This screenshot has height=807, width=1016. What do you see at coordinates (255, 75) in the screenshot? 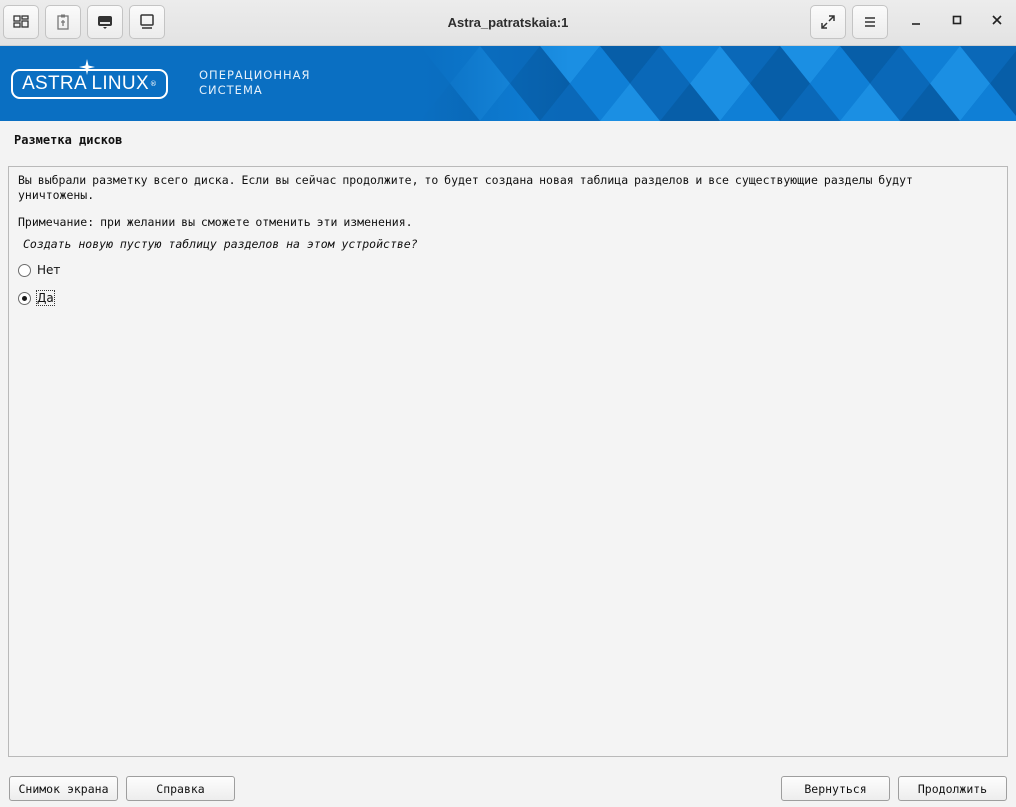
I see `banner-subtitle-line1: ОПЕРАЦИОННАЯ` at bounding box center [255, 75].